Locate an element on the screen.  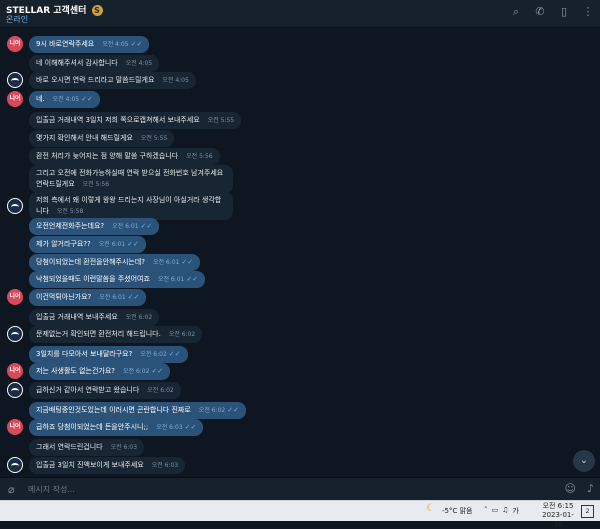
message-bubble: 오전언제전화주는데요? 오전 6:01 ✓✓ is located at coordinates (94, 226).